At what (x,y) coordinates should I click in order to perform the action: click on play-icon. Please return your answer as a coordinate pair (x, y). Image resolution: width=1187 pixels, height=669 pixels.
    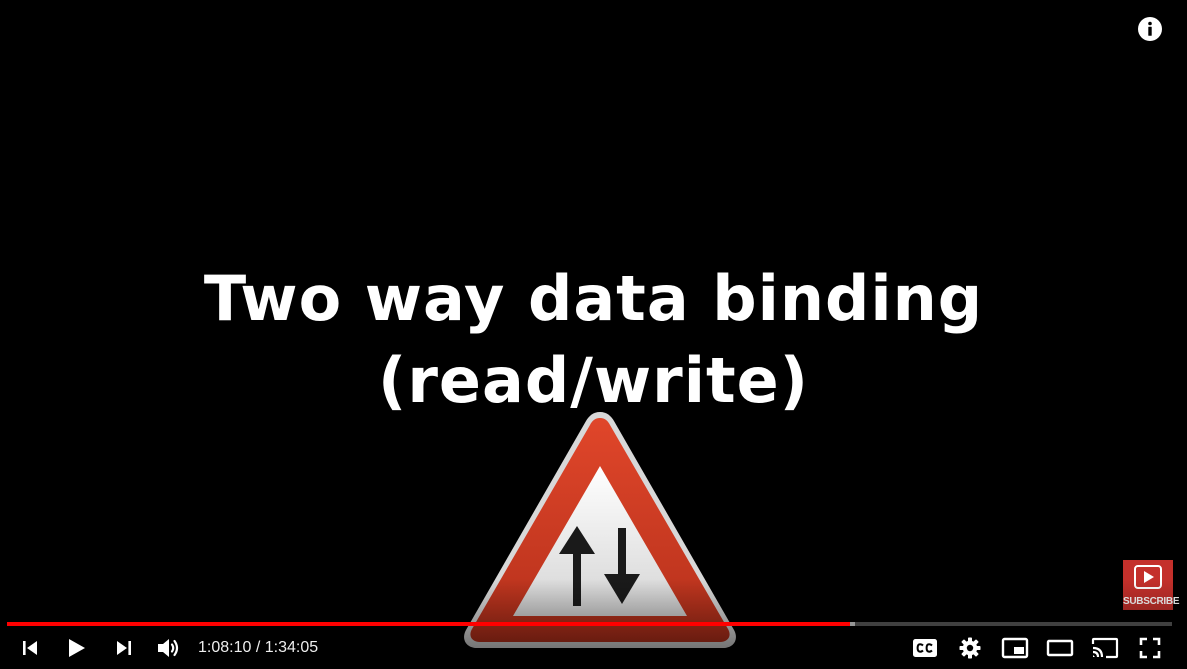
    Looking at the image, I should click on (77, 648).